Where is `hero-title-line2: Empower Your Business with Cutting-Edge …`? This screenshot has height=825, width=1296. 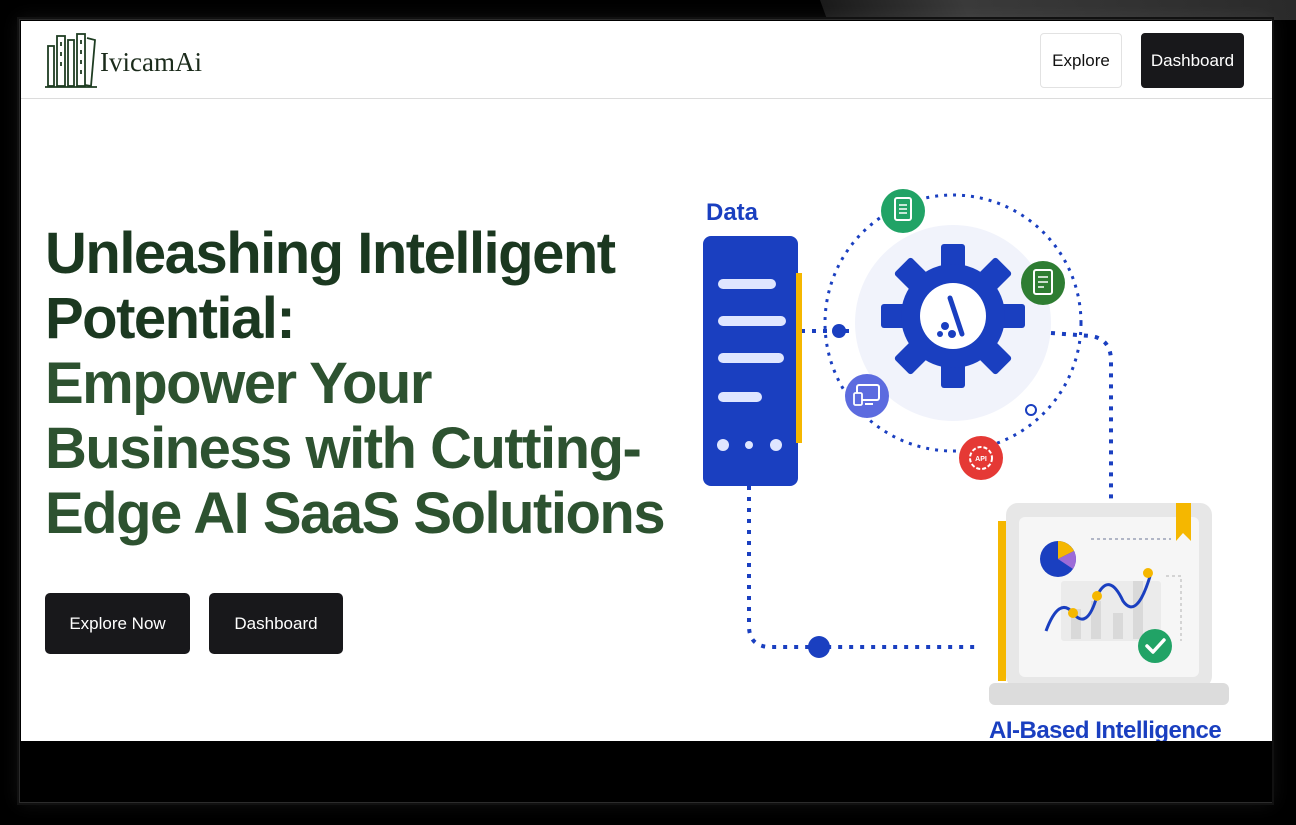
hero-title-line2: Empower Your Business with Cutting-Edge … is located at coordinates (355, 448).